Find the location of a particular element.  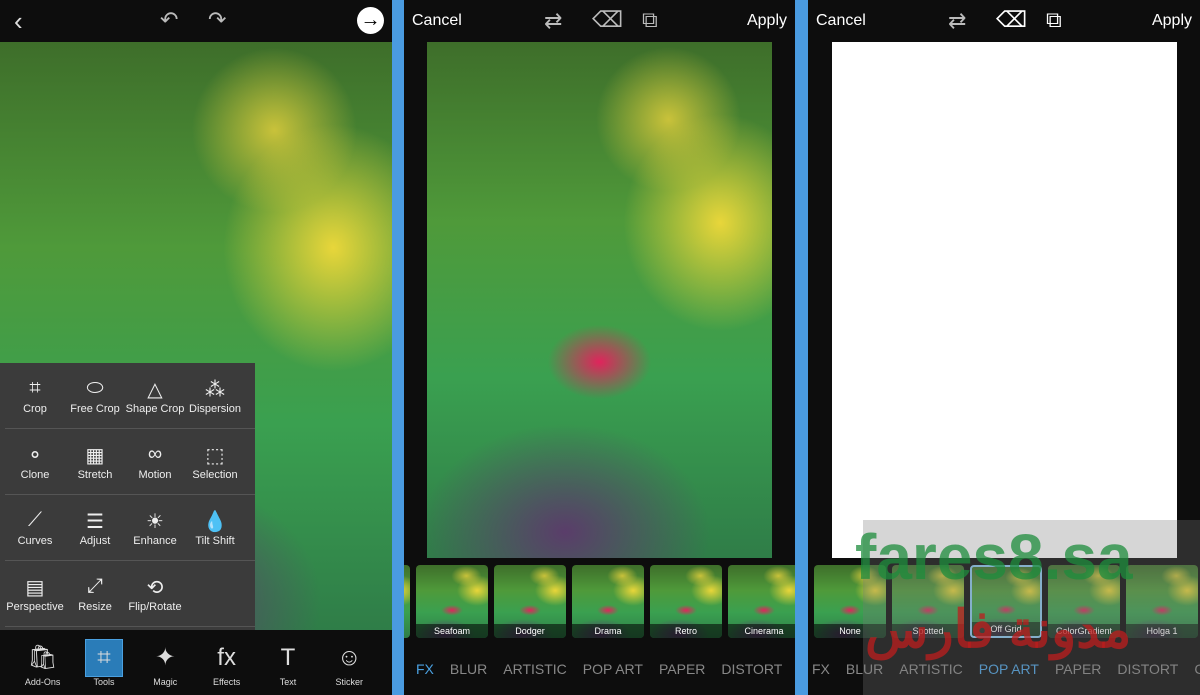

tool-perspective: ▤ Perspective is located at coordinates (35, 593).